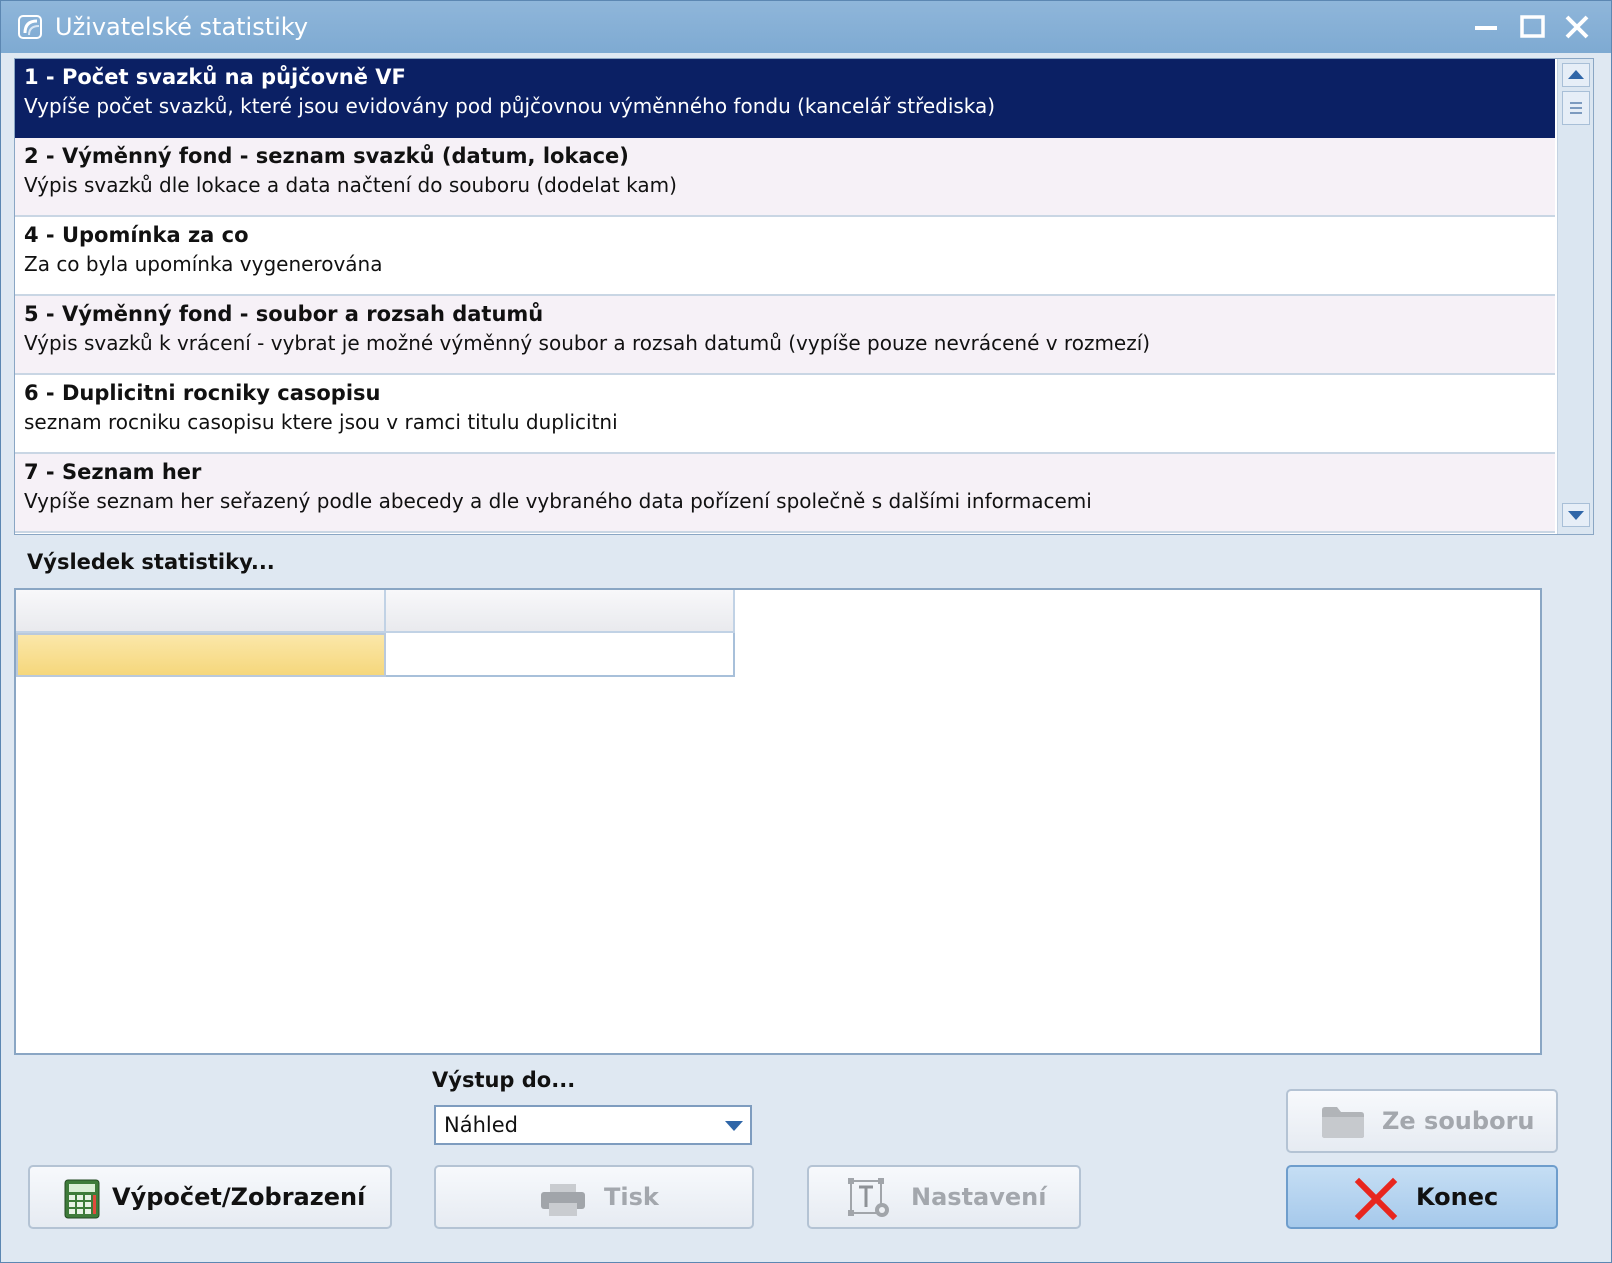  Describe the element at coordinates (239, 1197) in the screenshot. I see `calculate-button-label: Výpočet/Zobrazení` at that location.